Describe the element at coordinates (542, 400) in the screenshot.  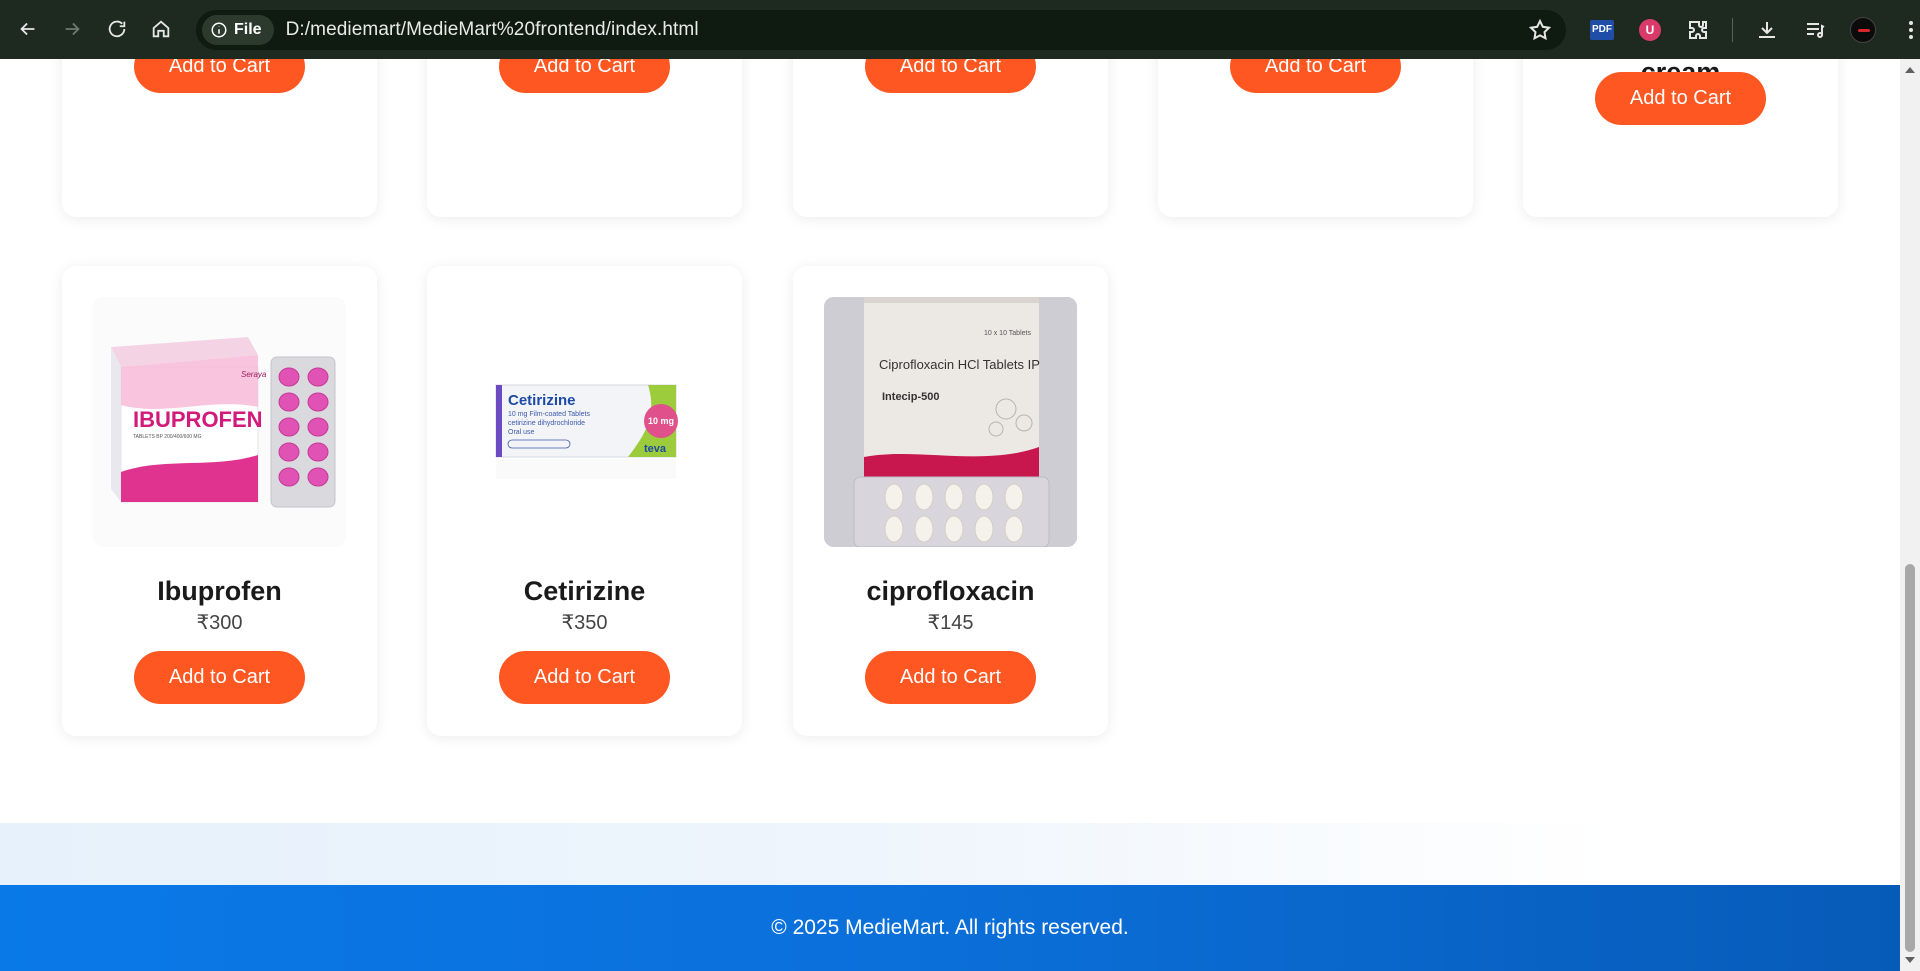
I see `cetirizine-box-title: Cetirizine` at that location.